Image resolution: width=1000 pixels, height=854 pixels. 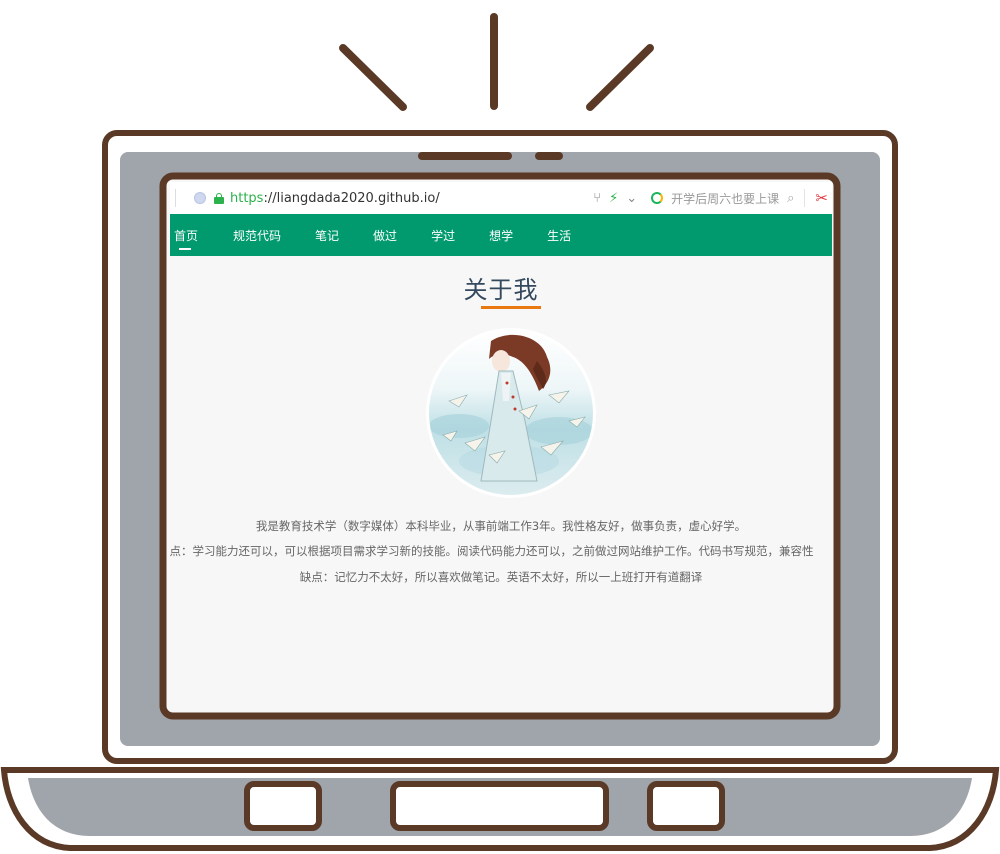 I want to click on search-engine-icon, so click(x=657, y=198).